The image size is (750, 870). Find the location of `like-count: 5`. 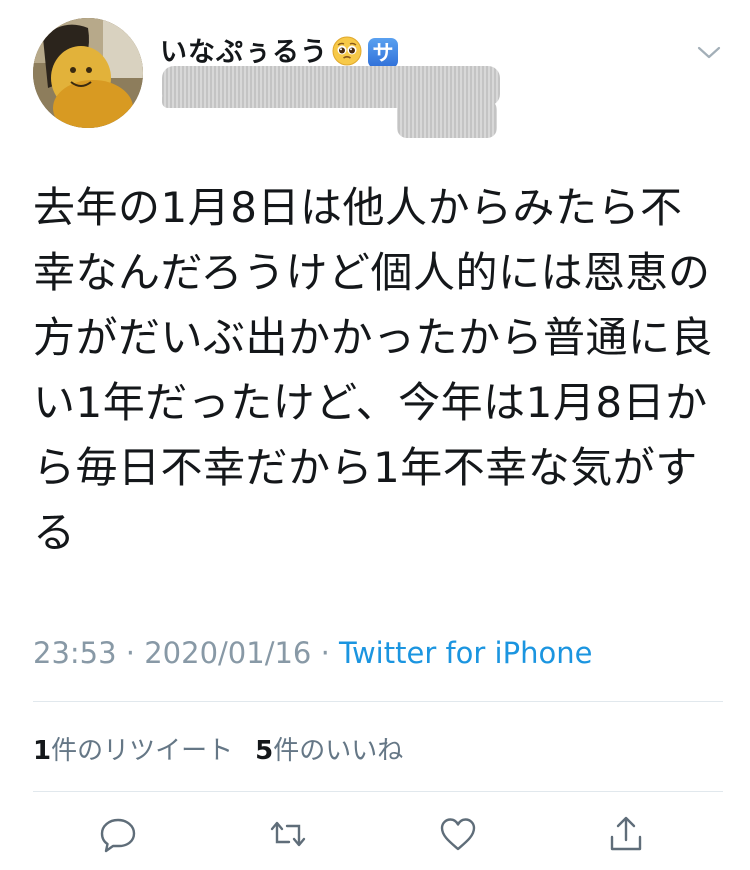

like-count: 5 is located at coordinates (264, 751).